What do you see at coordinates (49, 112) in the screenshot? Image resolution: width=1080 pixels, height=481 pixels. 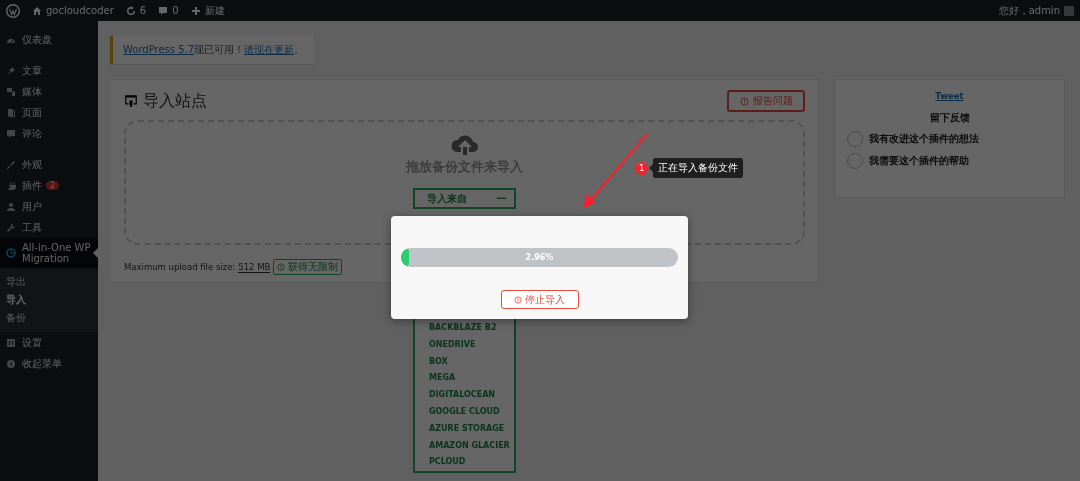 I see `sidebar-item: 页面` at bounding box center [49, 112].